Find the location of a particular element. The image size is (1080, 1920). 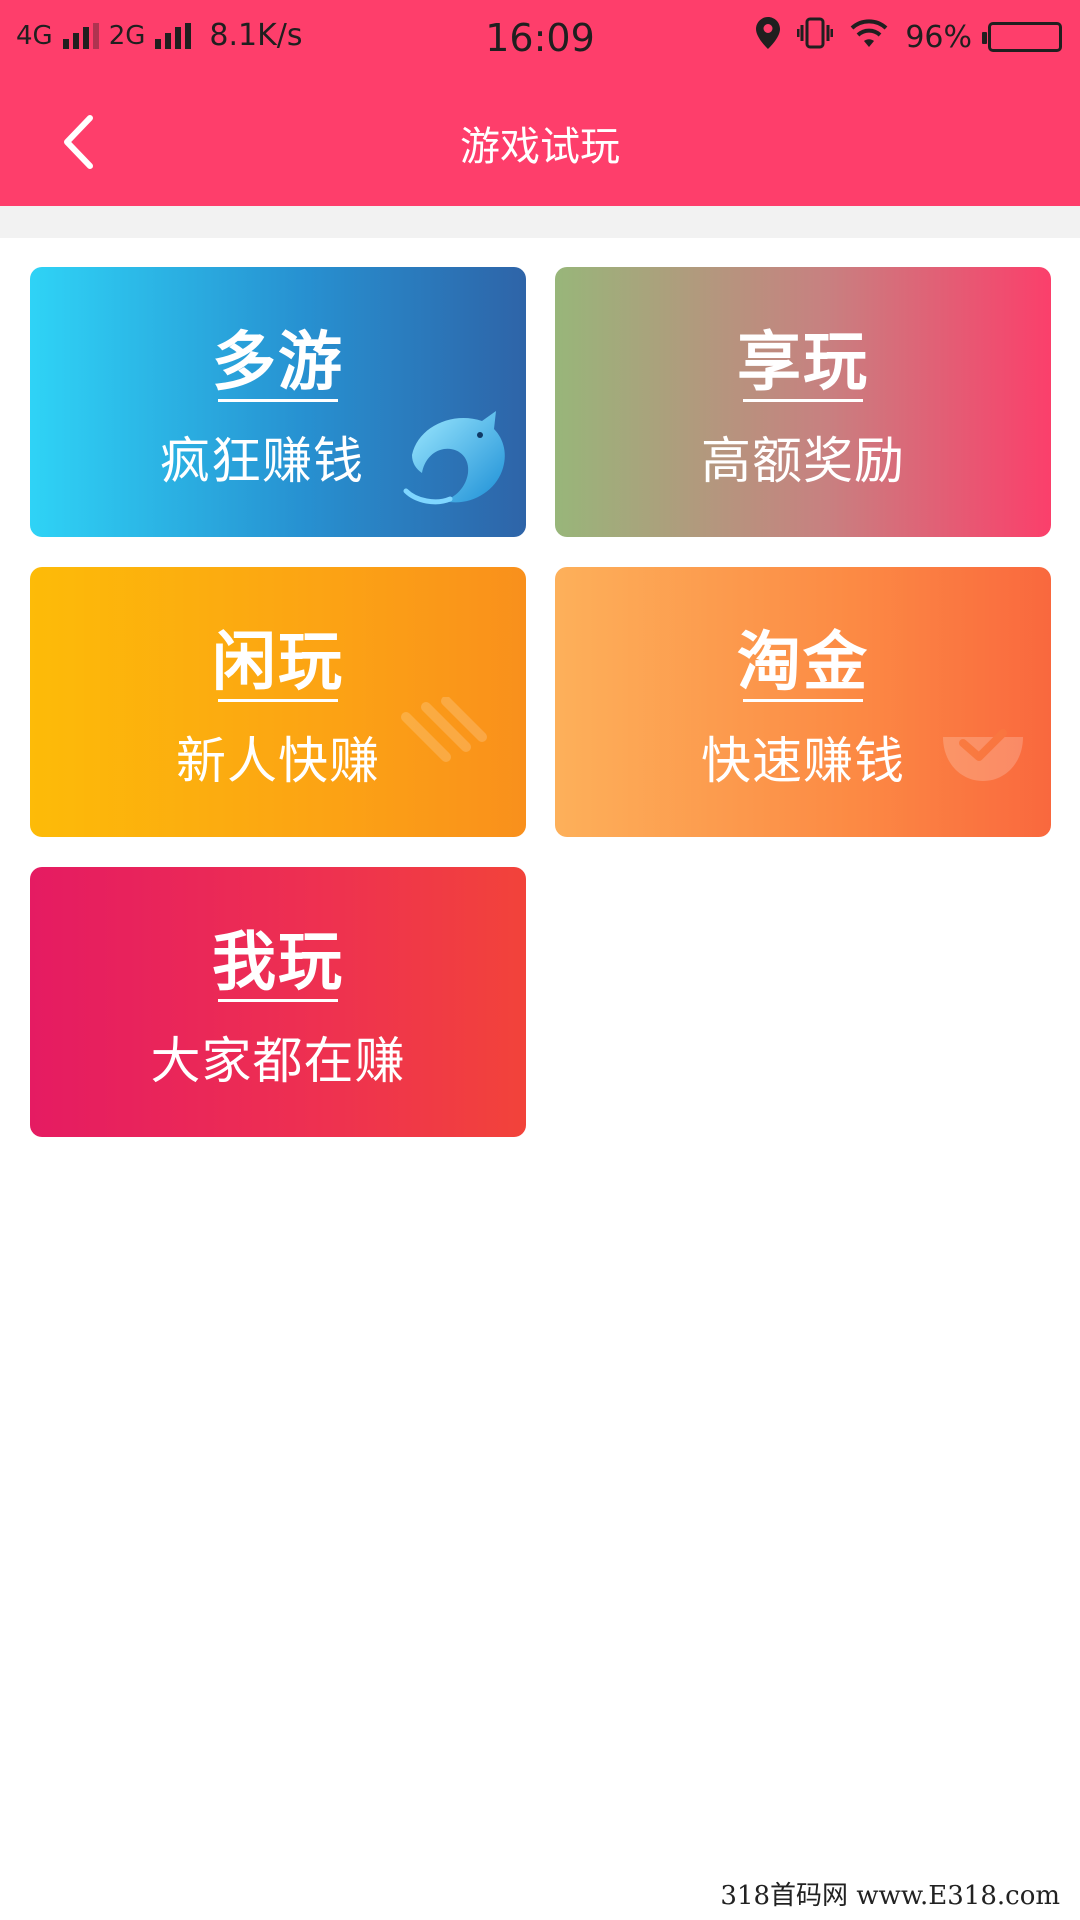

dolphin-icon is located at coordinates (454, 458).